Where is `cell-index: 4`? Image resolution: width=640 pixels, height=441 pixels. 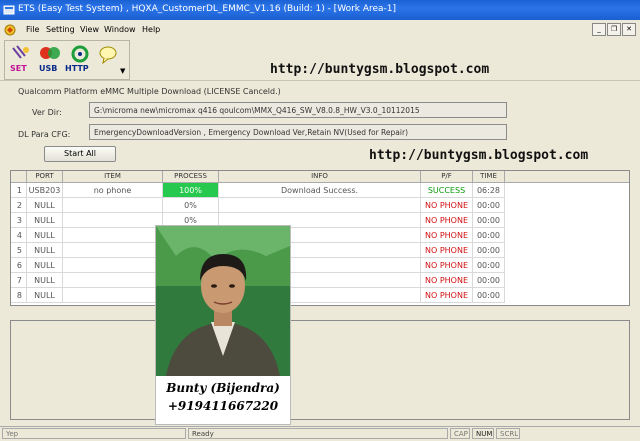
cell-index: 4 is located at coordinates (19, 235).